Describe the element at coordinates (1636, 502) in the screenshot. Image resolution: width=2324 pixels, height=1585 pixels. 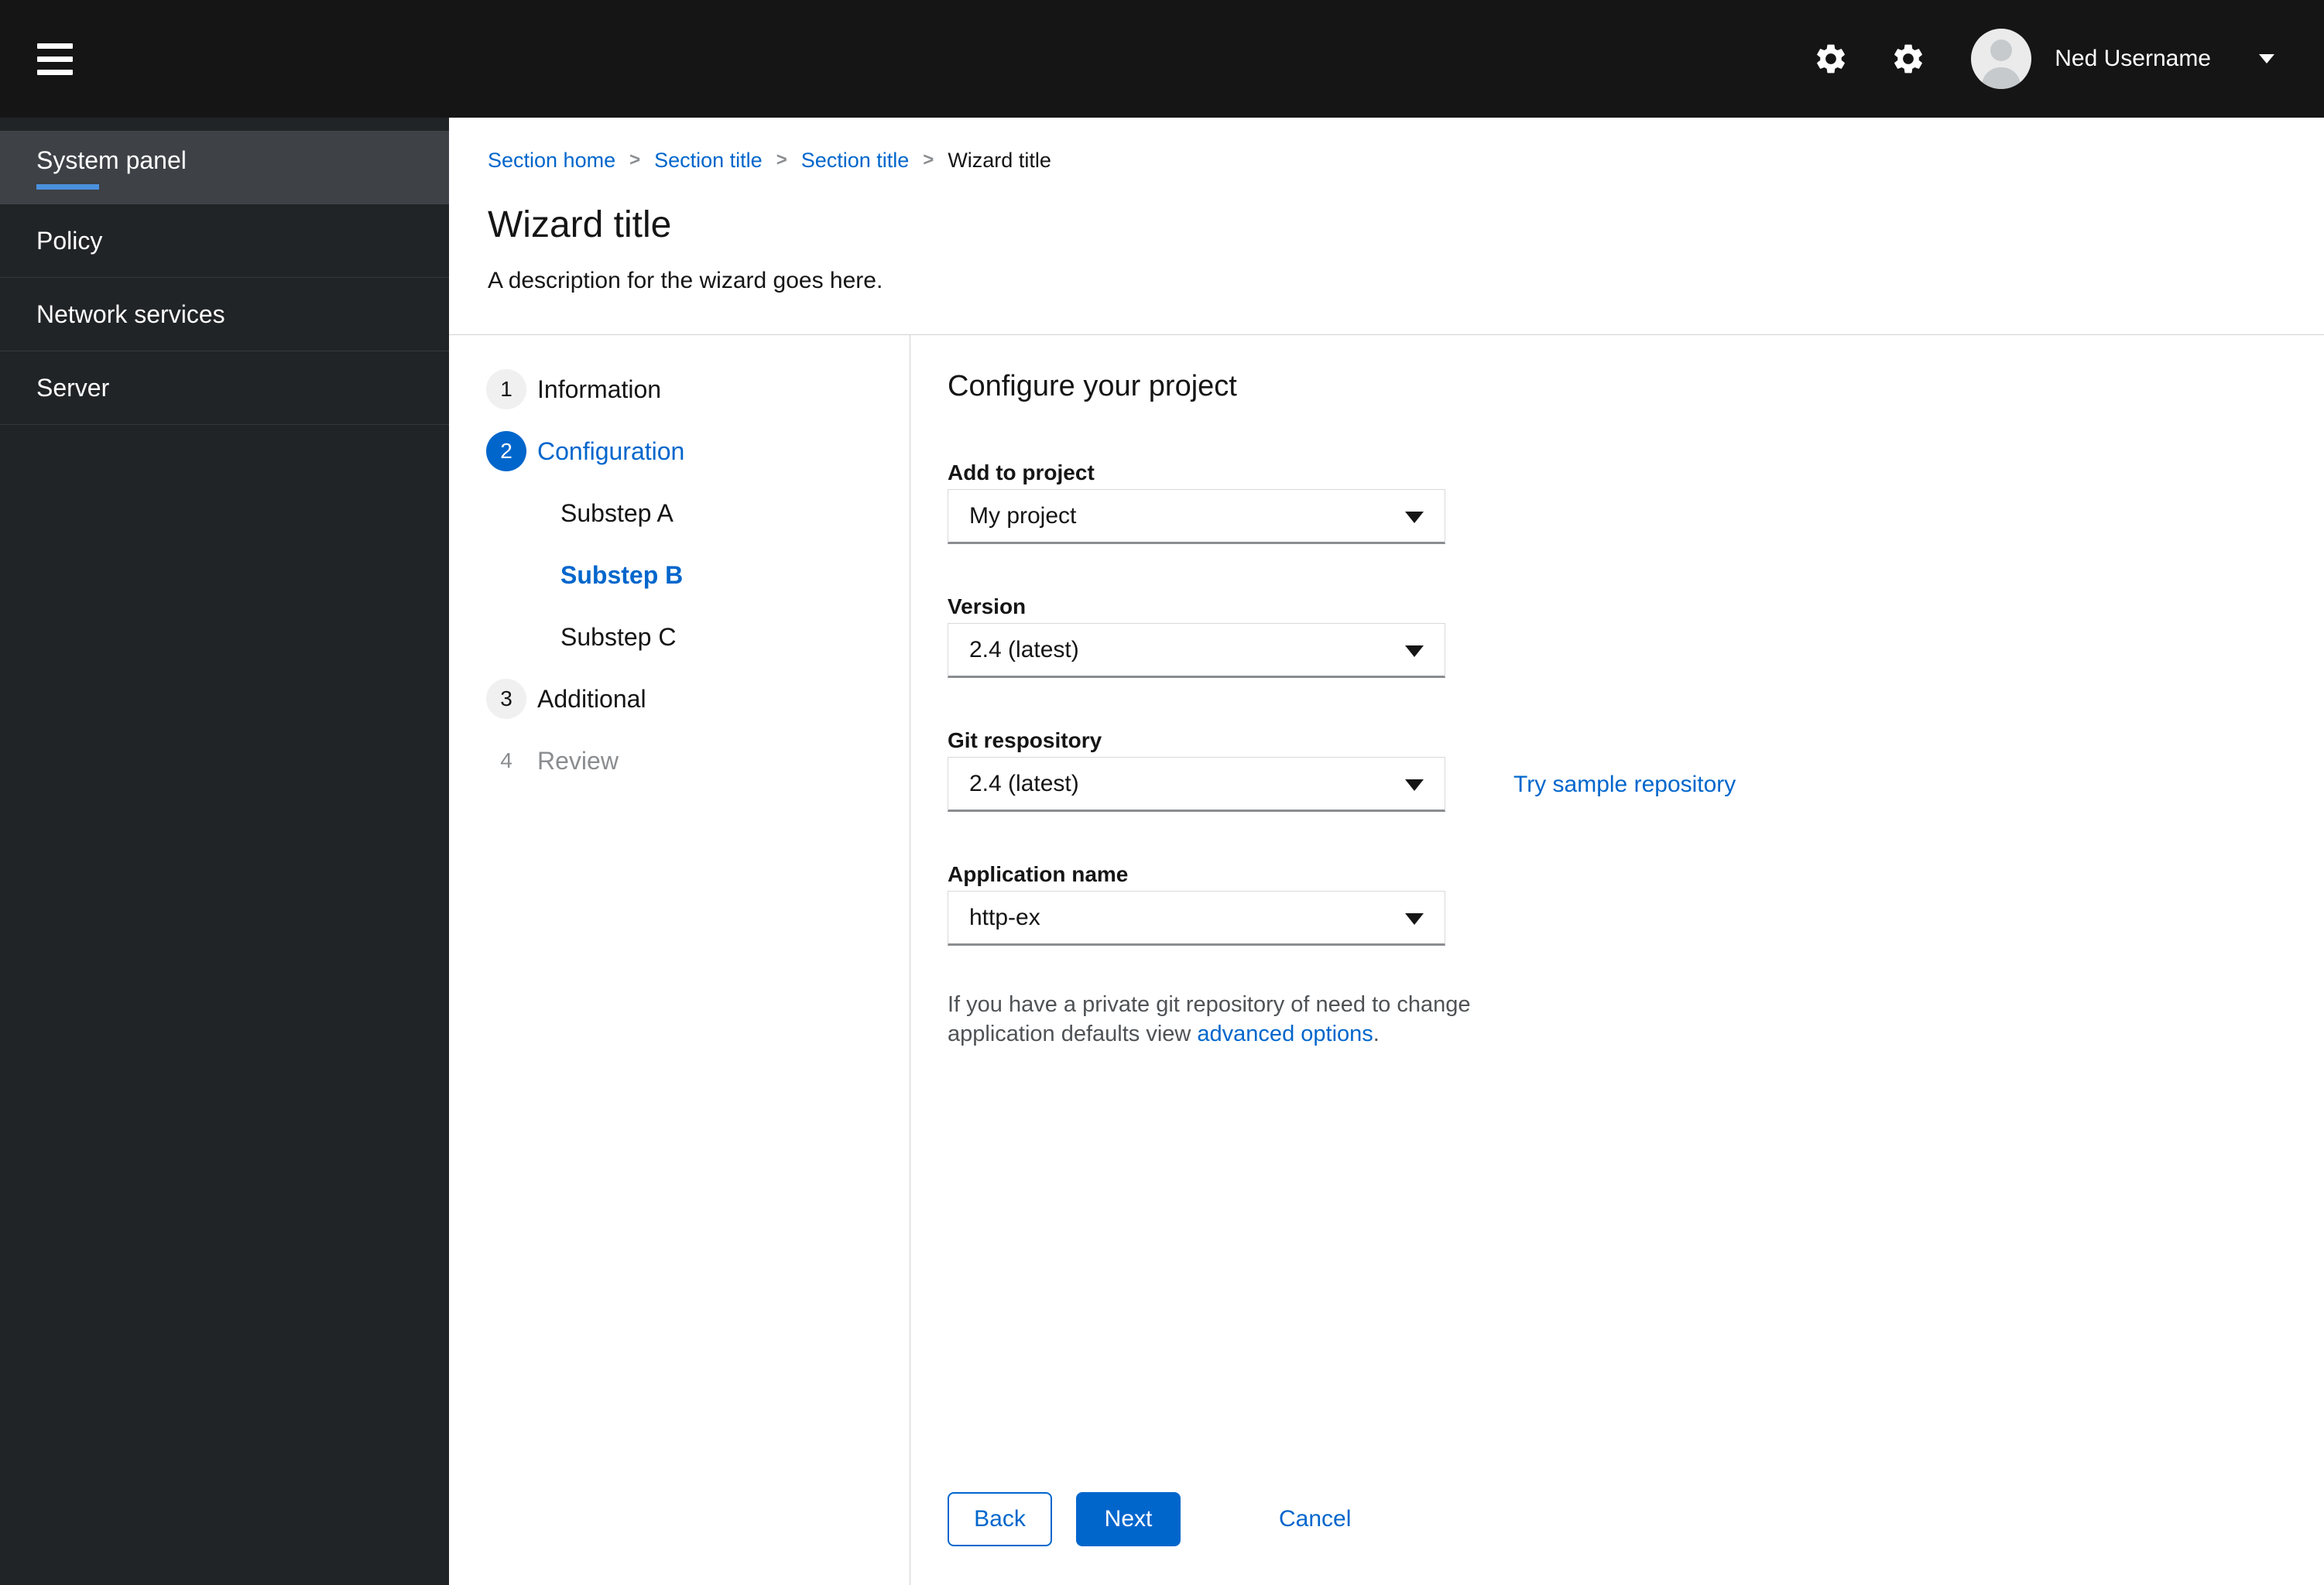
I see `form-group-add-to-project: Add to project My project` at that location.